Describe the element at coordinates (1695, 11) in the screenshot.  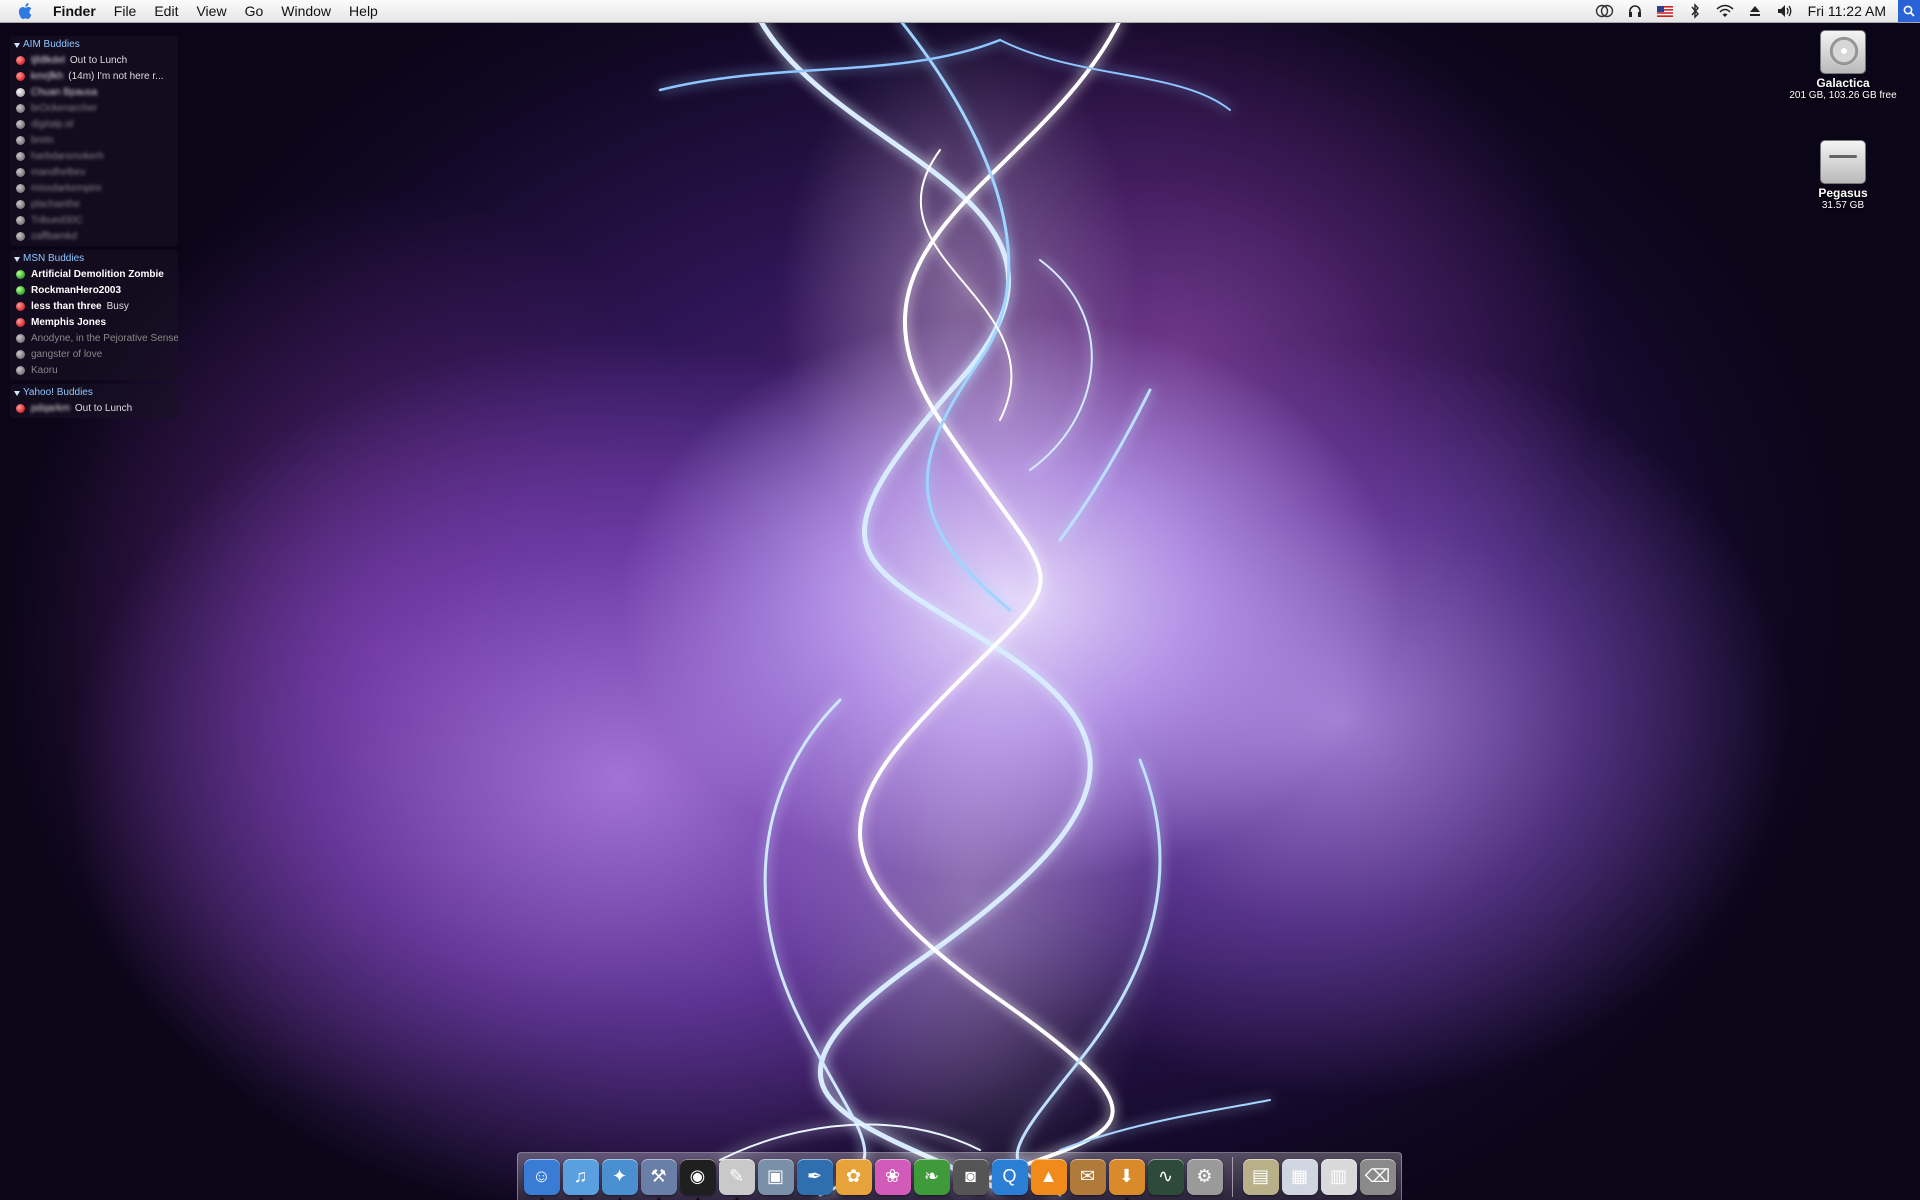
I see `bluetooth-icon` at that location.